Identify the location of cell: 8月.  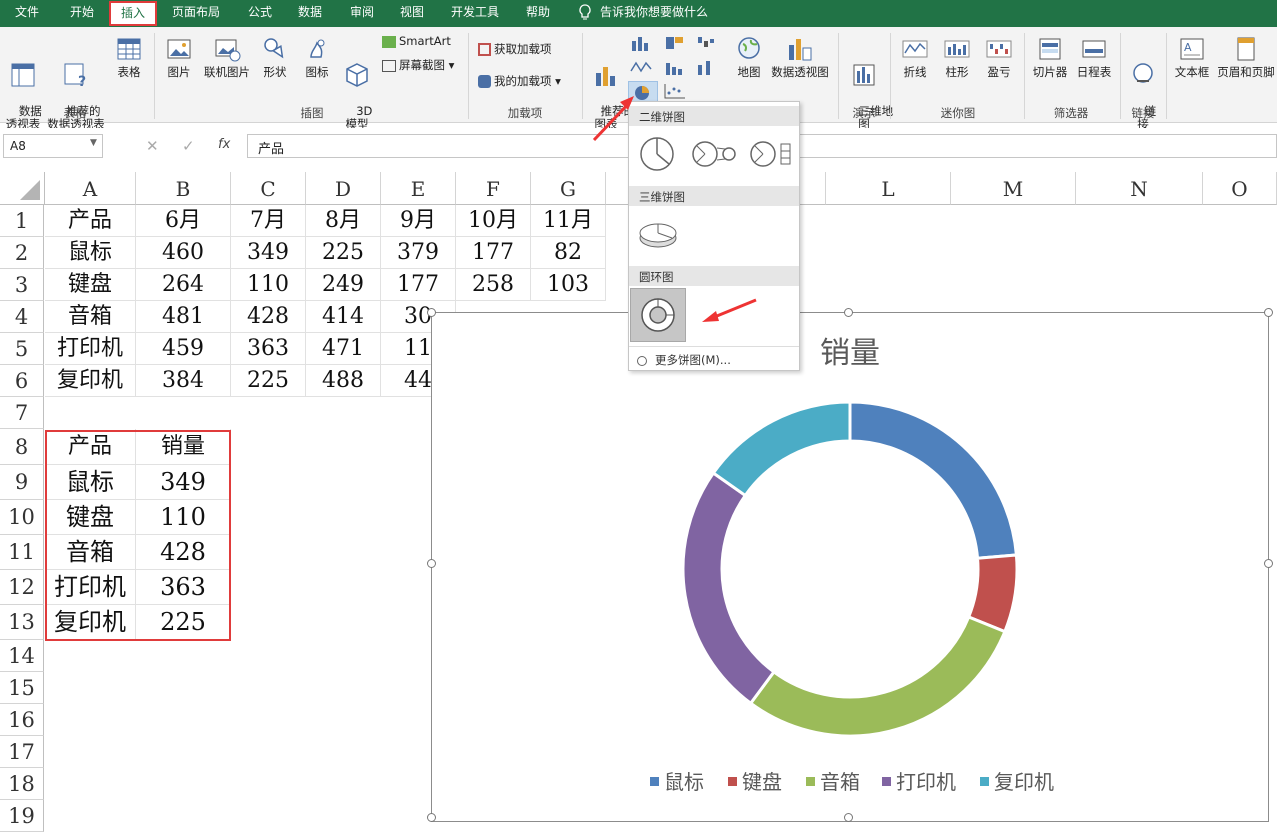
(343, 221).